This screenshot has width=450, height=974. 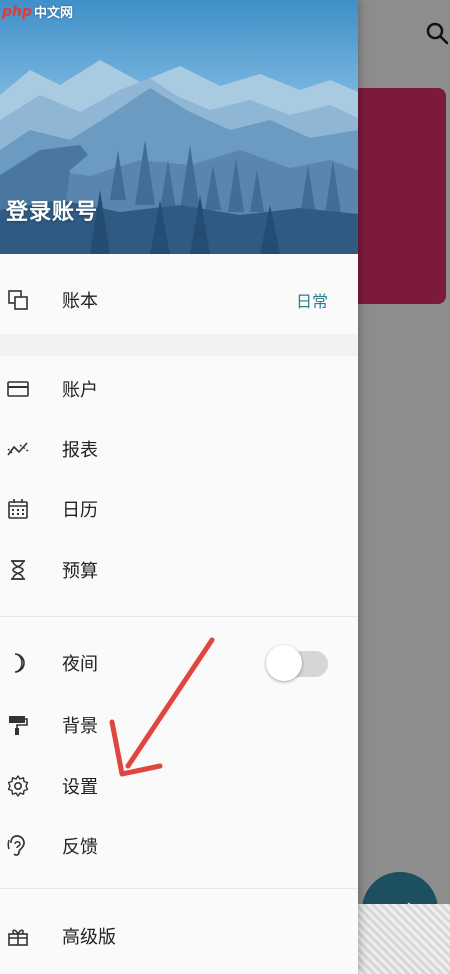 What do you see at coordinates (399, 196) in the screenshot?
I see `background-card` at bounding box center [399, 196].